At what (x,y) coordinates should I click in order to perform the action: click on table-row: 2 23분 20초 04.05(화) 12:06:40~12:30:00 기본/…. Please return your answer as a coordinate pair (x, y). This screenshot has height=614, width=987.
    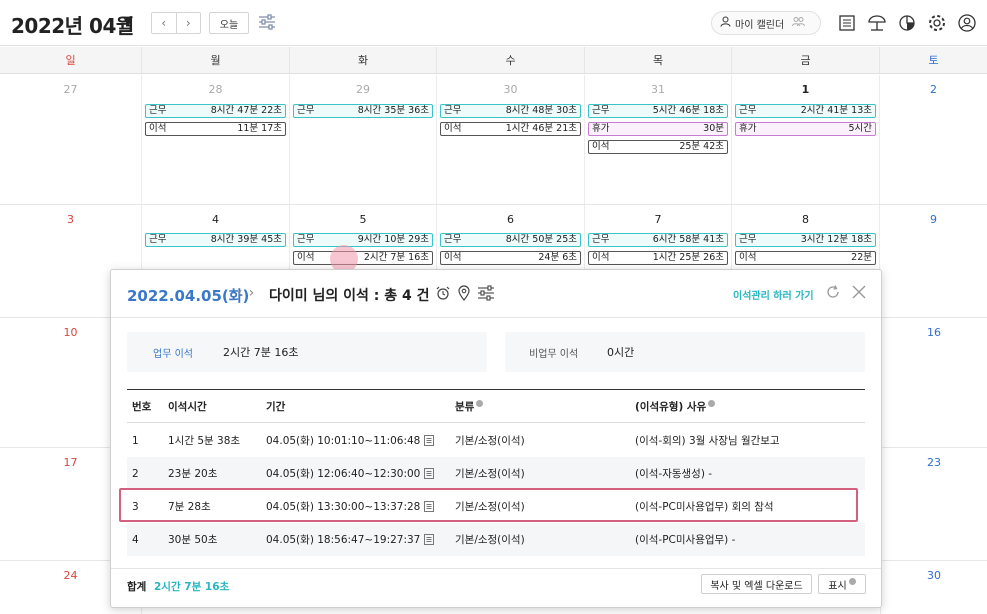
    Looking at the image, I should click on (496, 473).